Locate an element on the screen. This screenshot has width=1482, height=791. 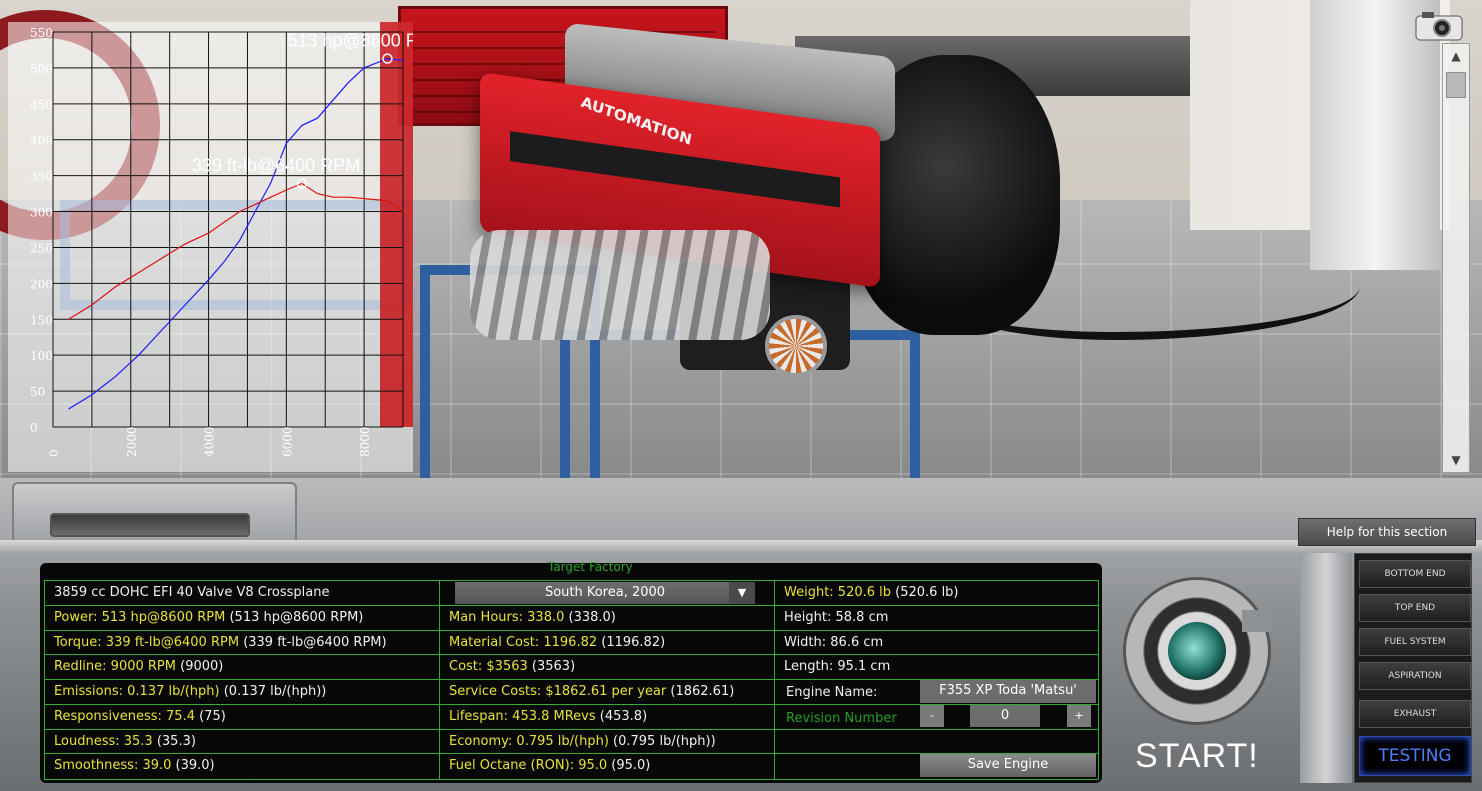
peak-power-label: 513 hp@8600 RPM is located at coordinates (350, 41).